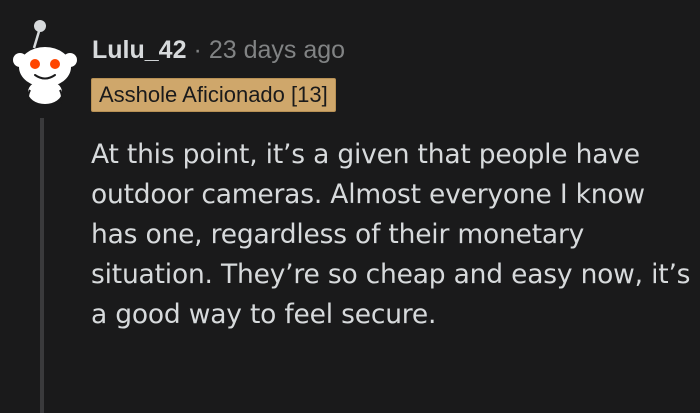 This screenshot has height=413, width=700. What do you see at coordinates (213, 95) in the screenshot?
I see `user-flair-badge: Asshole Aficionado [13]` at bounding box center [213, 95].